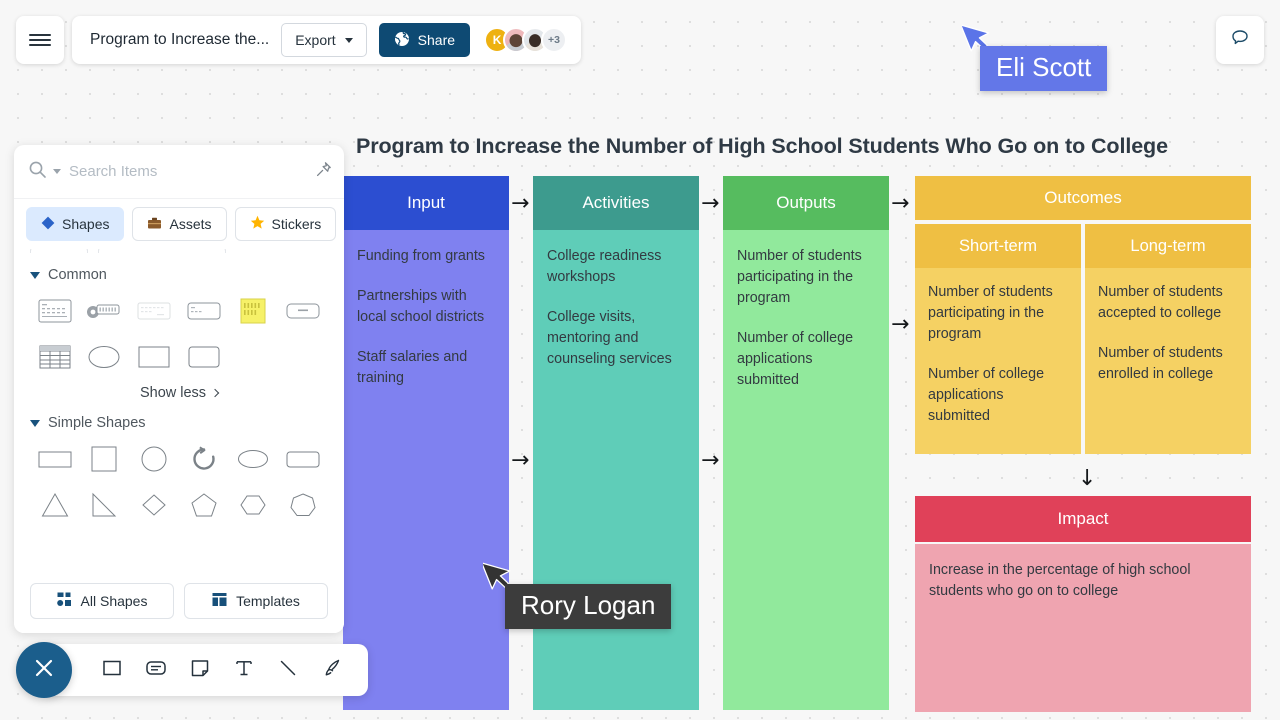 The width and height of the screenshot is (1280, 720). Describe the element at coordinates (296, 224) in the screenshot. I see `tab-label: Stickers` at that location.